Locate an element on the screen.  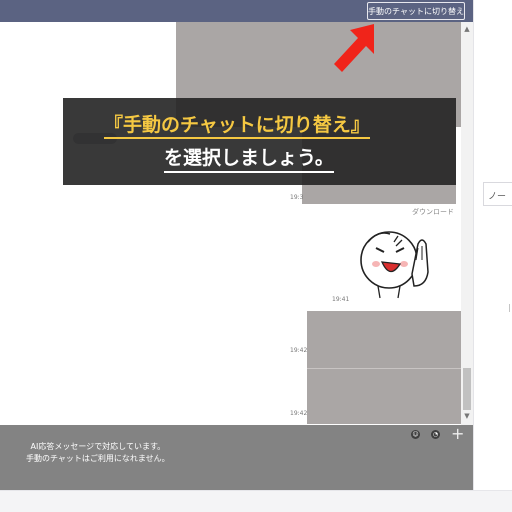
emoji-icon: ☺ is located at coordinates (415, 434).